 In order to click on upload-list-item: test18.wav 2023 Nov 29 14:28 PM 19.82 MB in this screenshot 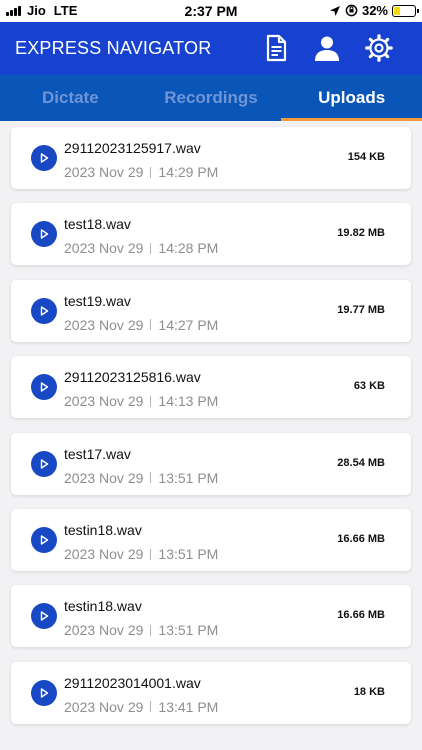, I will do `click(211, 234)`.